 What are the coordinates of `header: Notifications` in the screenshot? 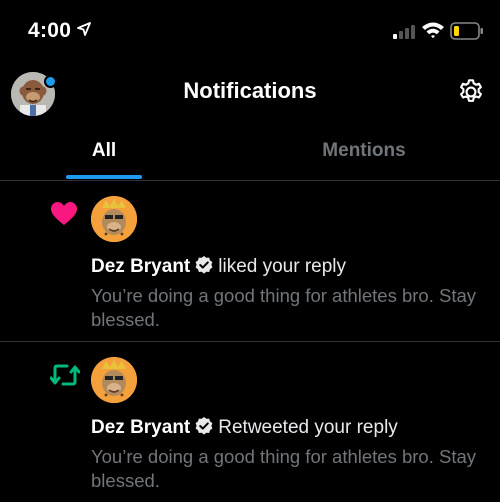 It's located at (250, 92).